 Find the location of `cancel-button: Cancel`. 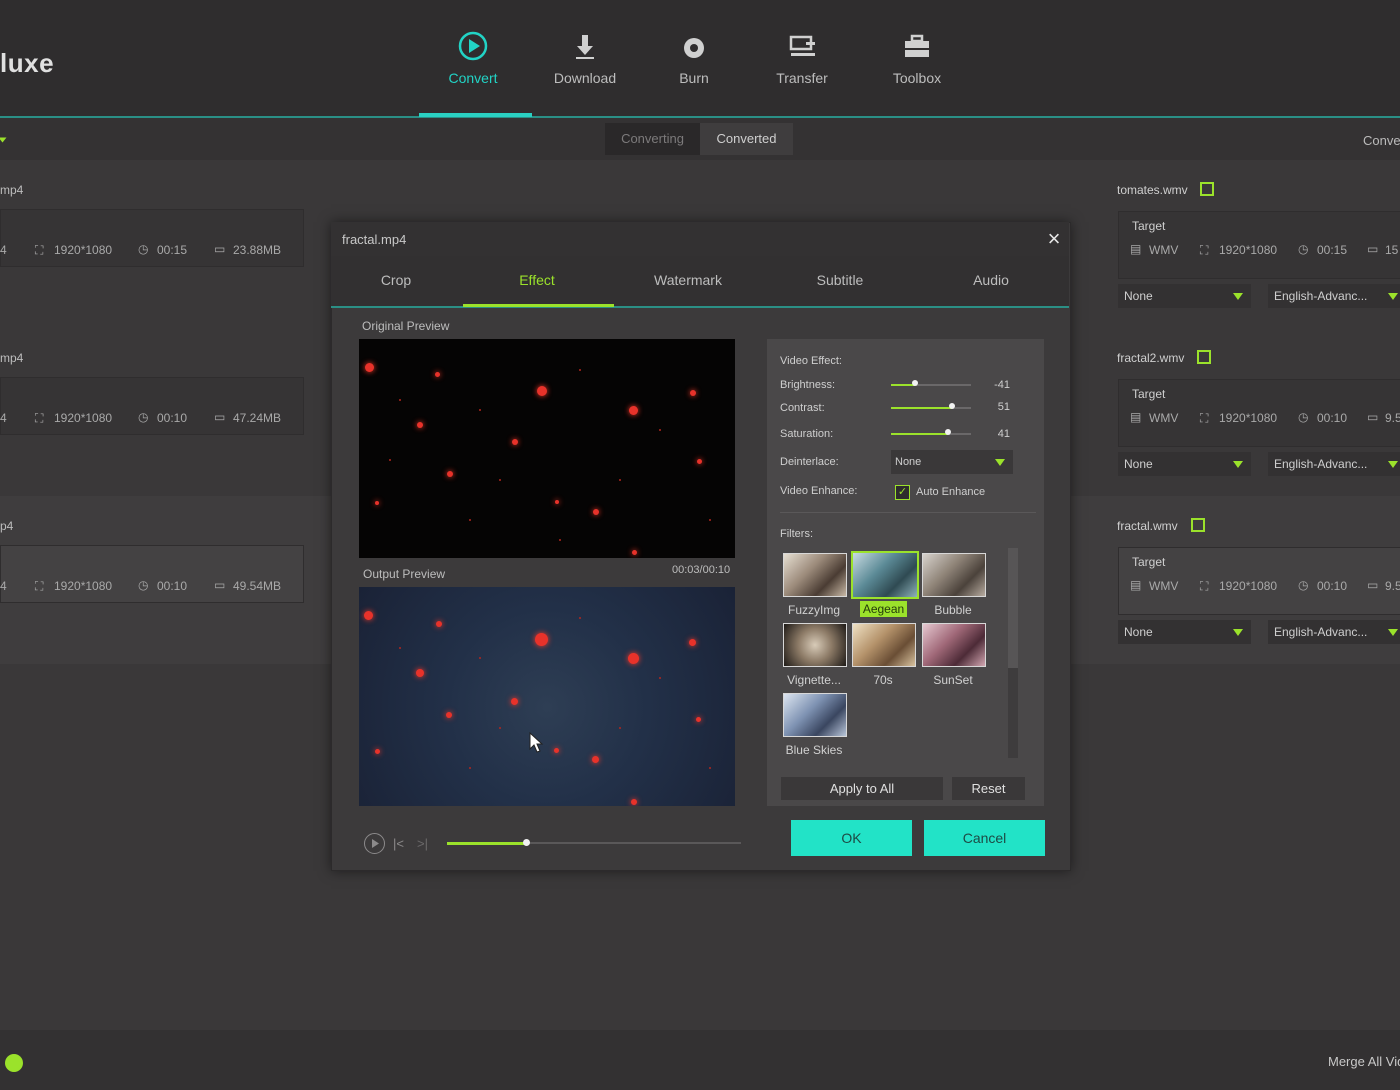

cancel-button: Cancel is located at coordinates (984, 838).